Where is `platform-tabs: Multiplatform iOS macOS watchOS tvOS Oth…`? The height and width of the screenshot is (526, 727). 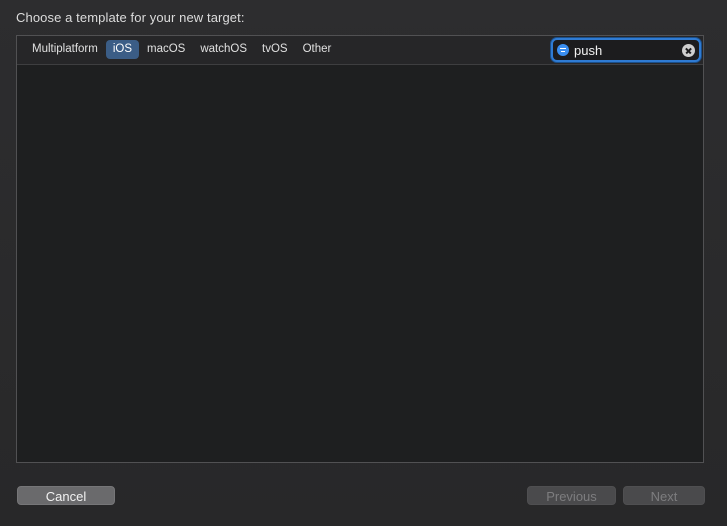 platform-tabs: Multiplatform iOS macOS watchOS tvOS Oth… is located at coordinates (182, 49).